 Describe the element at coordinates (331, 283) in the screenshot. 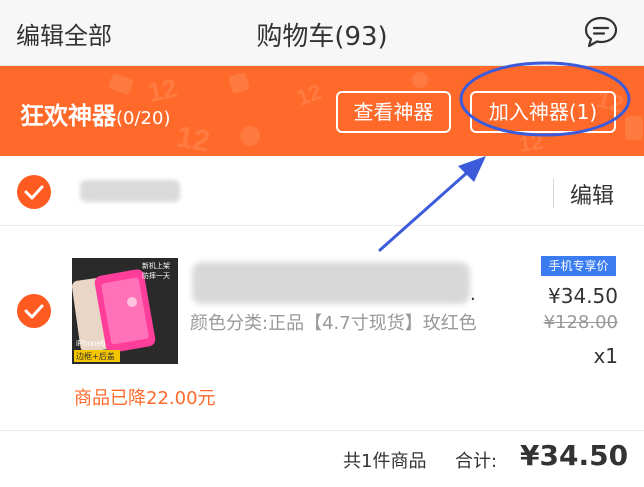

I see `product-title-blurred` at that location.